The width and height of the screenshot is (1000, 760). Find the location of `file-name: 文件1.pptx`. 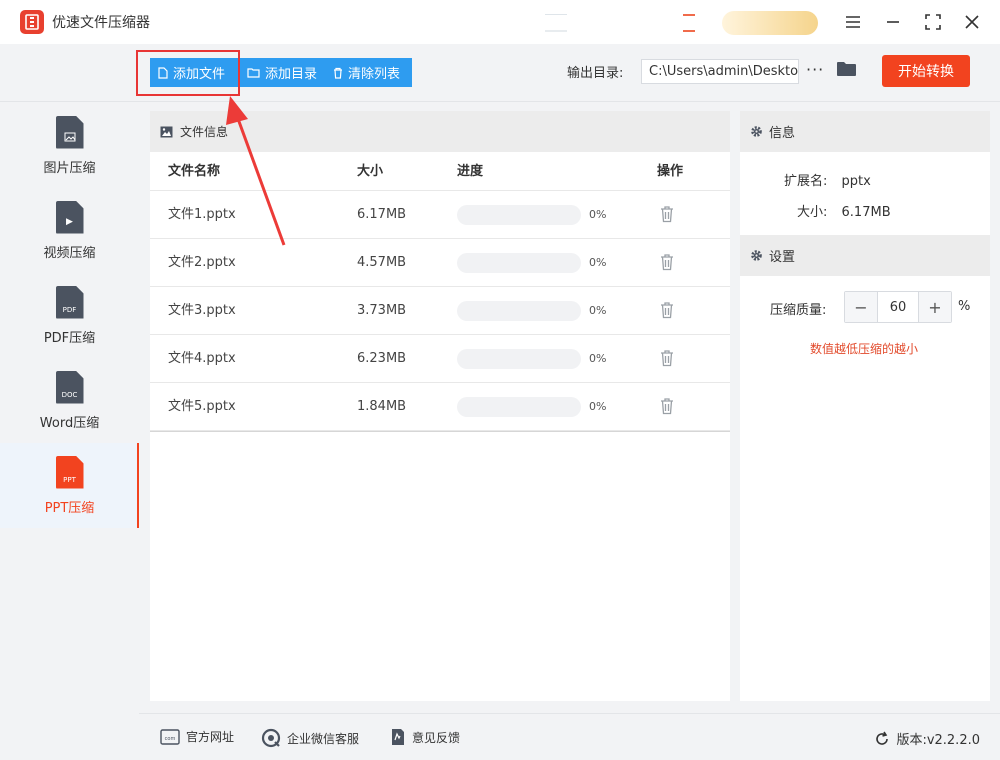

file-name: 文件1.pptx is located at coordinates (202, 214).